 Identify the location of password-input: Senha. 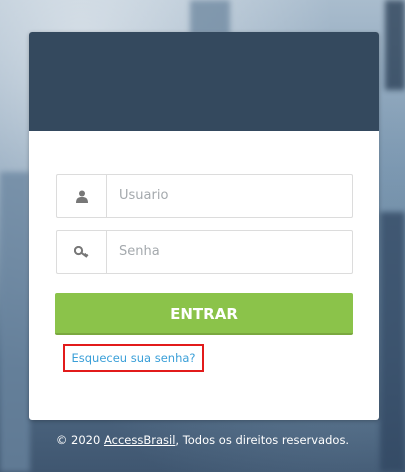
(139, 252).